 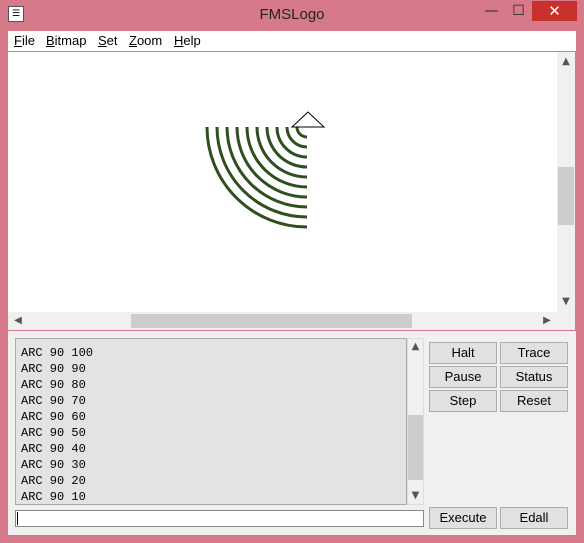 I want to click on menu-bar: File Bitmap Set Zoom Help, so click(x=292, y=41).